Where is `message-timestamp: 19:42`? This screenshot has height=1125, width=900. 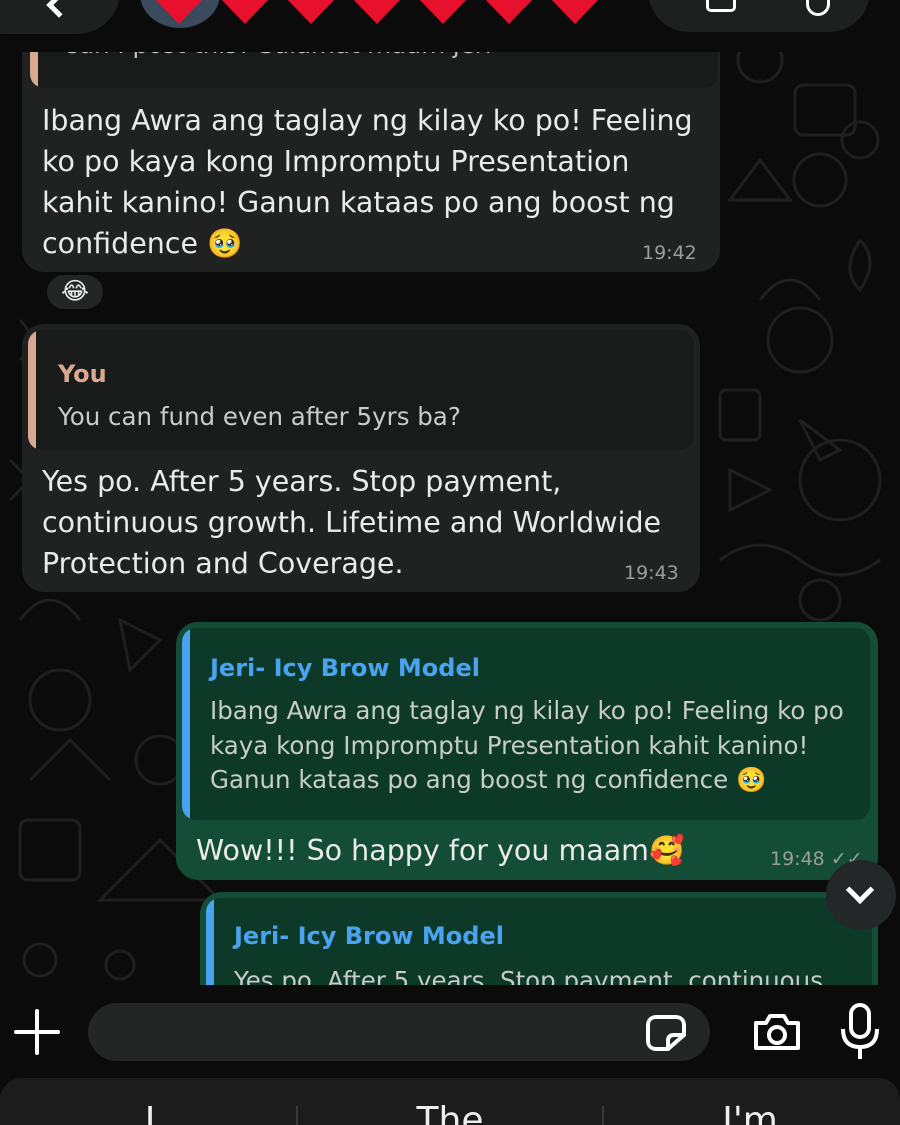 message-timestamp: 19:42 is located at coordinates (669, 253).